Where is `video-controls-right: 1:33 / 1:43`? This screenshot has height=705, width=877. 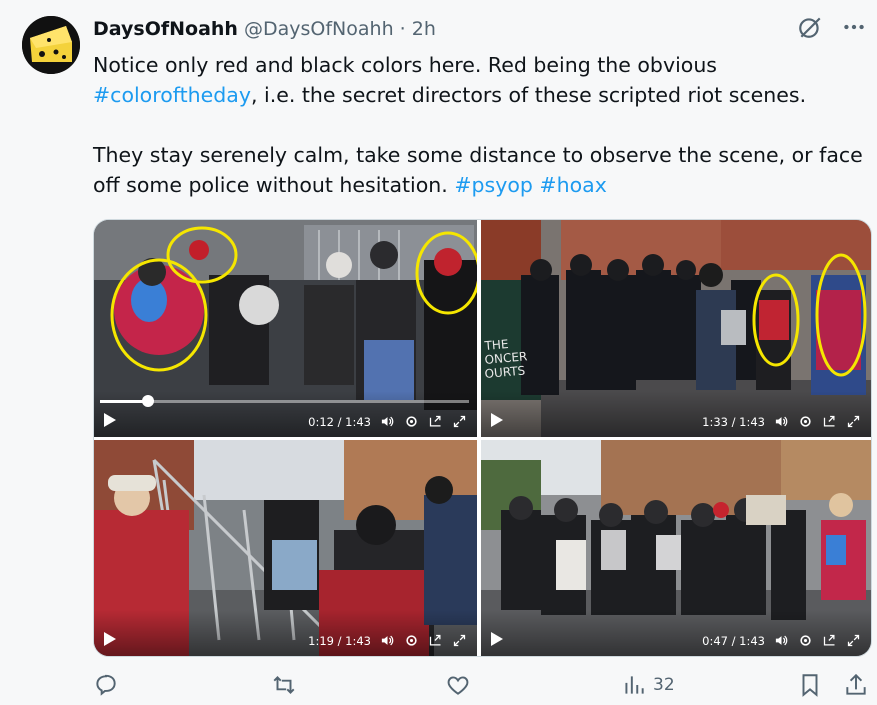 video-controls-right: 1:33 / 1:43 is located at coordinates (781, 421).